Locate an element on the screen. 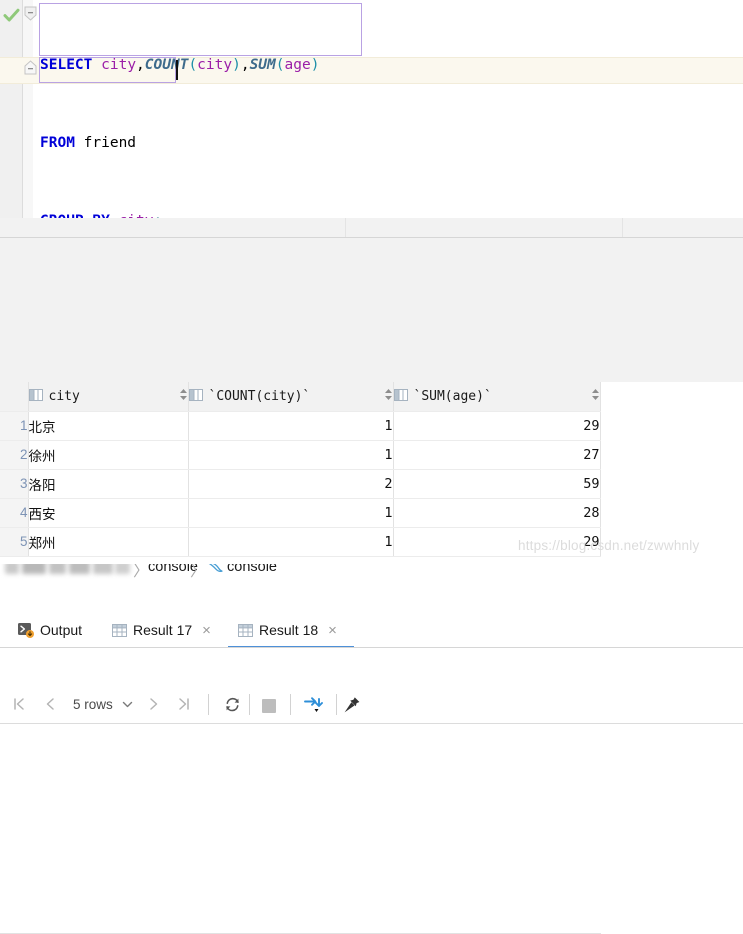 The height and width of the screenshot is (934, 743). next-page-icon is located at coordinates (154, 705).